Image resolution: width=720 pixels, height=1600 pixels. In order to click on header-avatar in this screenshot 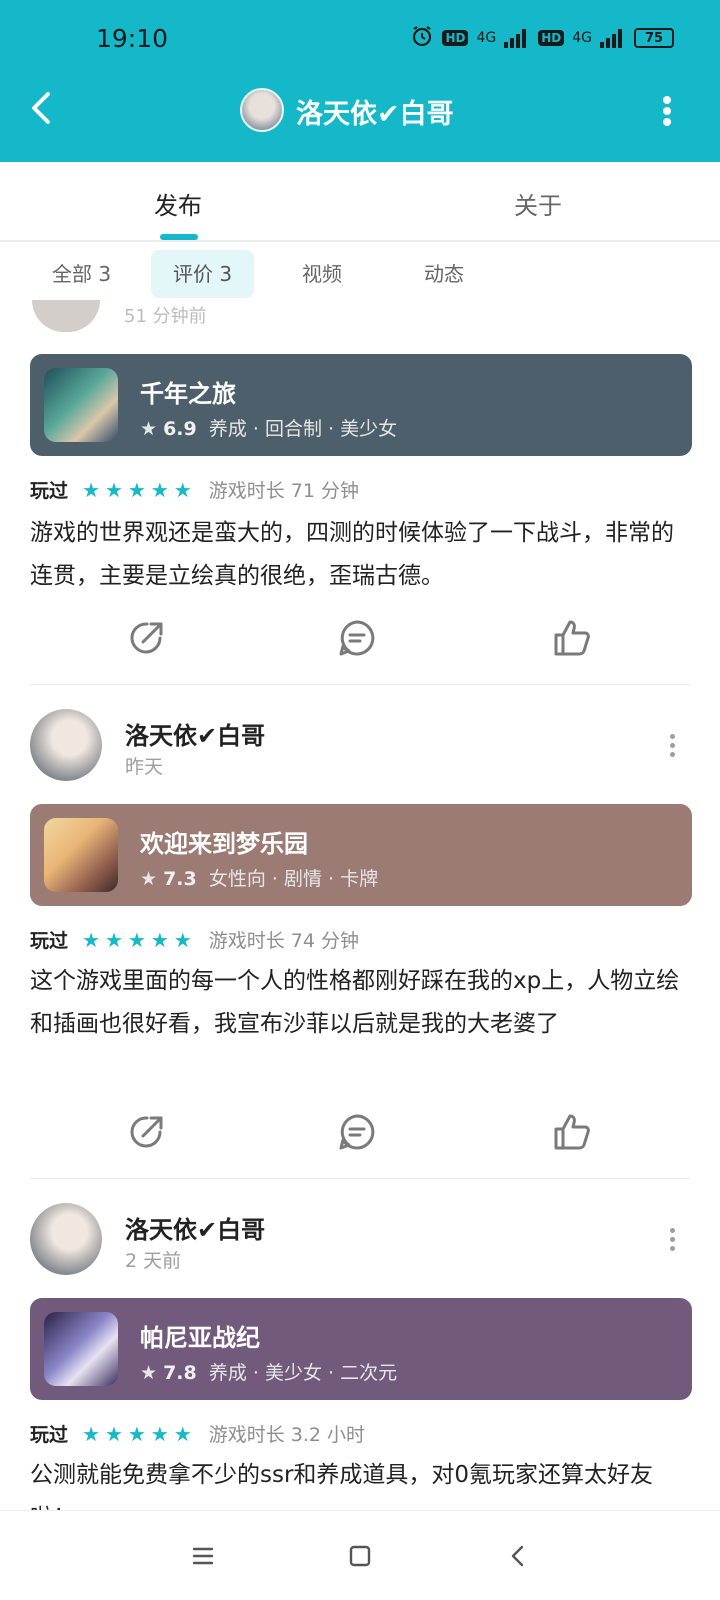, I will do `click(262, 110)`.